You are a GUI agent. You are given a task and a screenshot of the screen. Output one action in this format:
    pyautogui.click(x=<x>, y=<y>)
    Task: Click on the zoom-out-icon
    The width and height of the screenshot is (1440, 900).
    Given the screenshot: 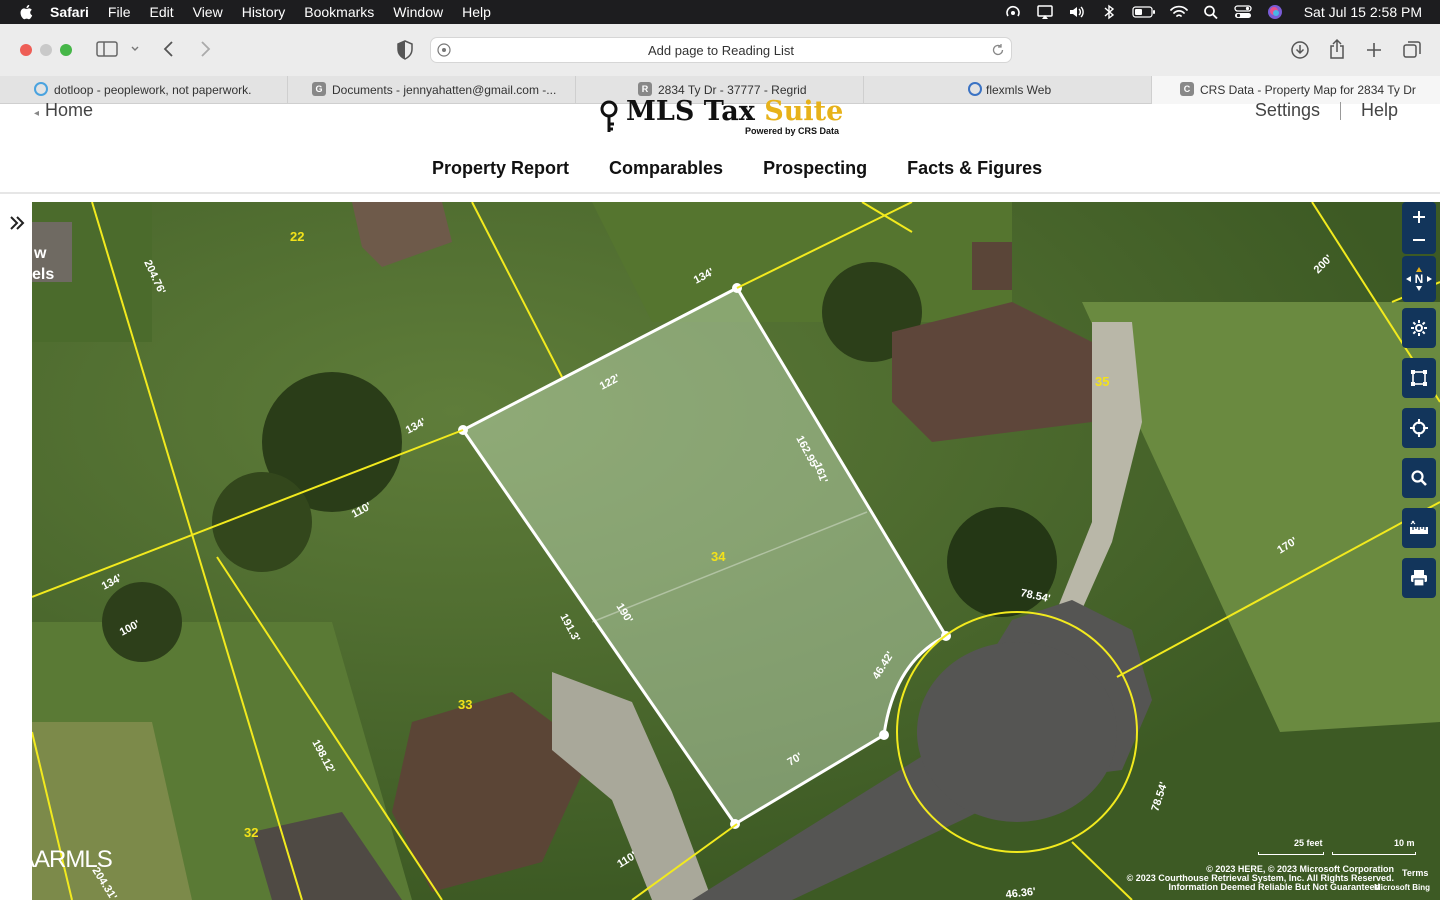 What is the action you would take?
    pyautogui.click(x=1419, y=240)
    